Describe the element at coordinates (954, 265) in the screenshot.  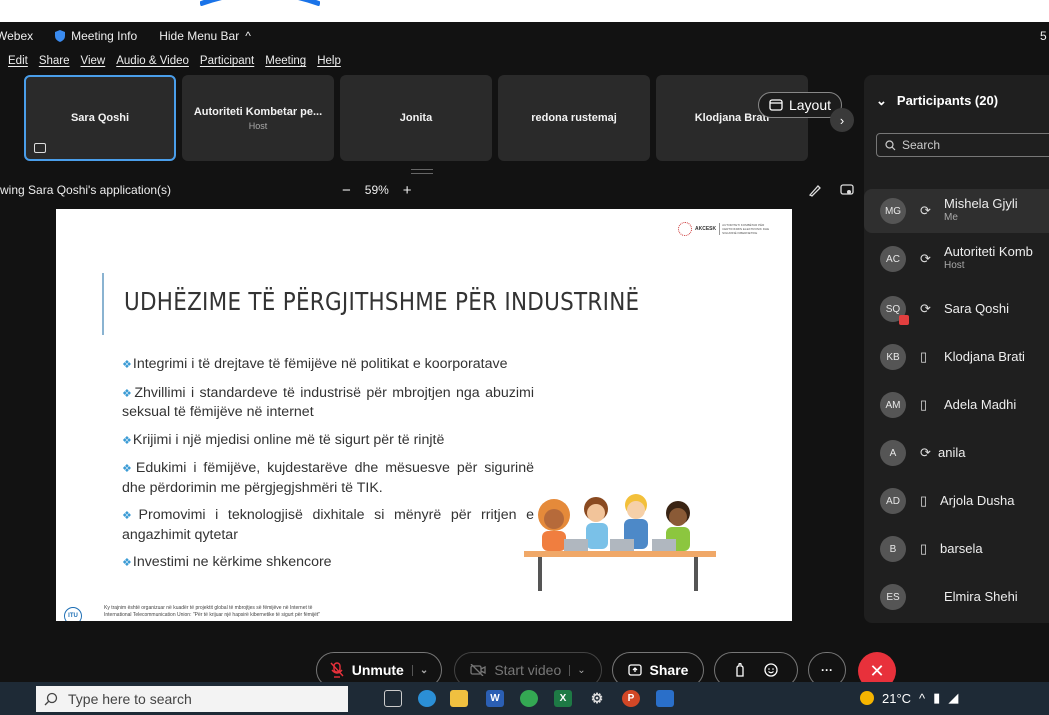
I see `participant-role: Host` at that location.